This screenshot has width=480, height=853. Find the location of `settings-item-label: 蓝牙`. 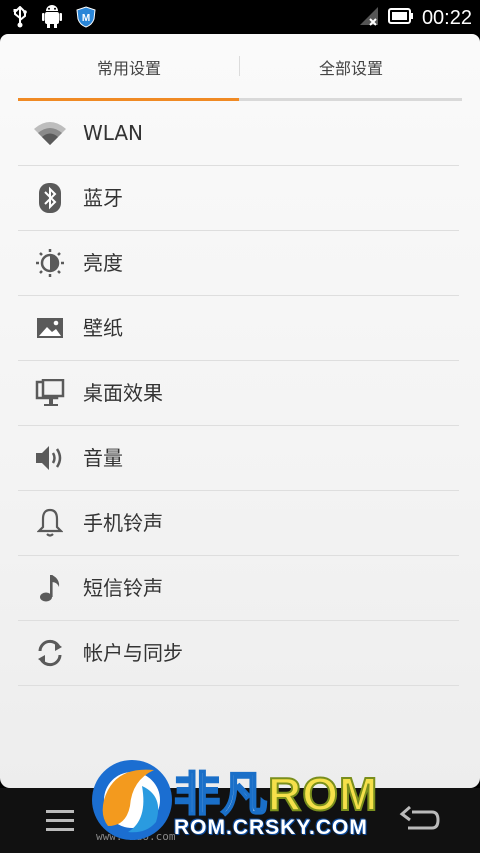

settings-item-label: 蓝牙 is located at coordinates (103, 198).